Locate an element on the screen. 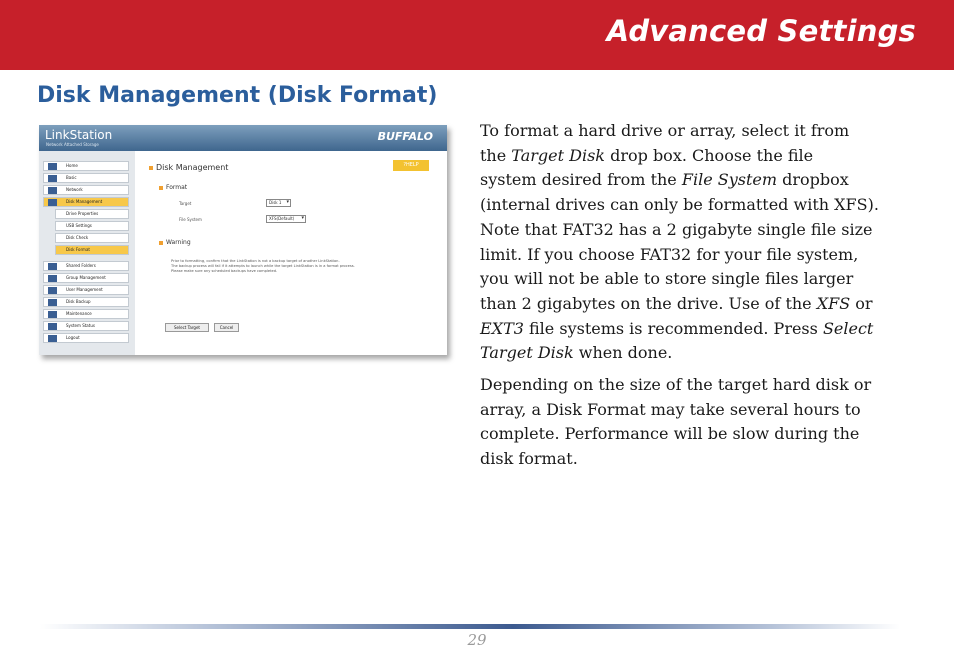 The height and width of the screenshot is (661, 954). sidebar-item-label: Shared Folders is located at coordinates (81, 265).